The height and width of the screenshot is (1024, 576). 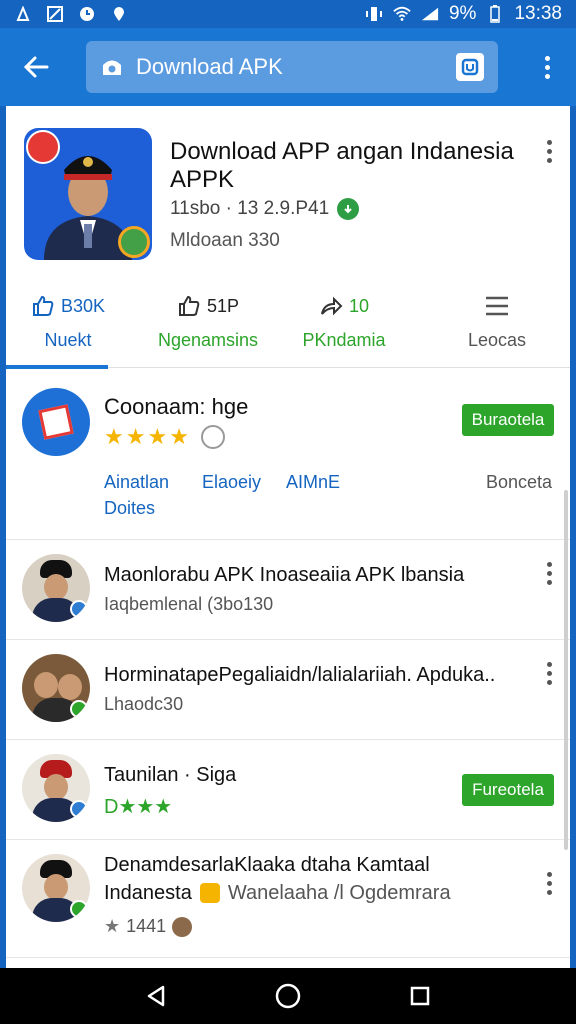 What do you see at coordinates (68, 340) in the screenshot?
I see `action-like-label: Nuekt` at bounding box center [68, 340].